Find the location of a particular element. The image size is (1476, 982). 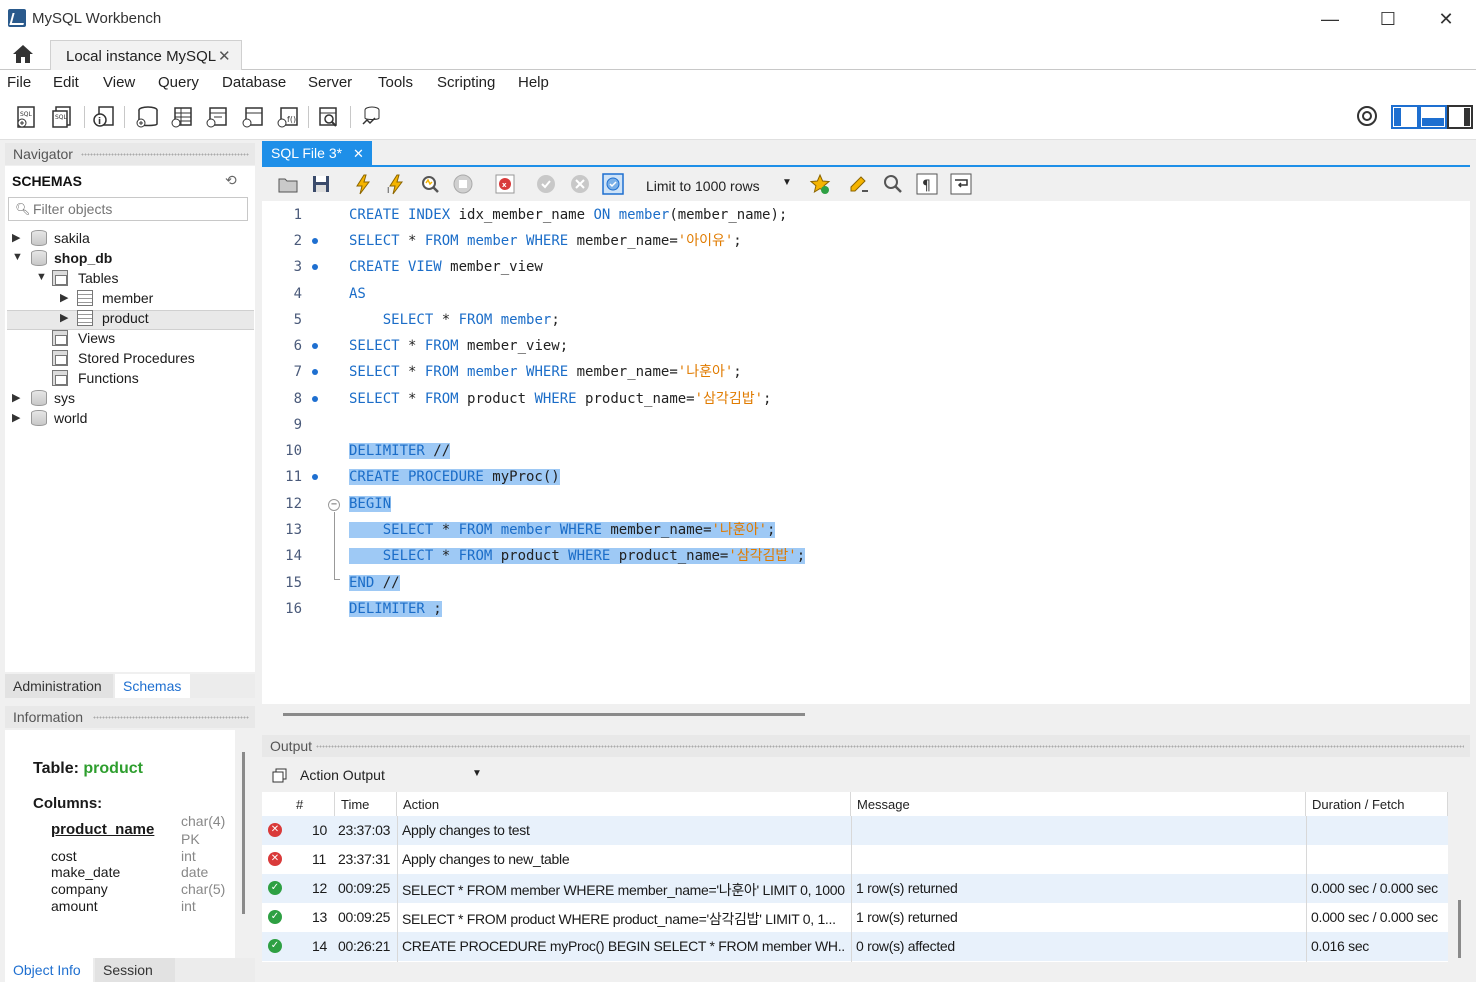

output-header: Output is located at coordinates (866, 746).